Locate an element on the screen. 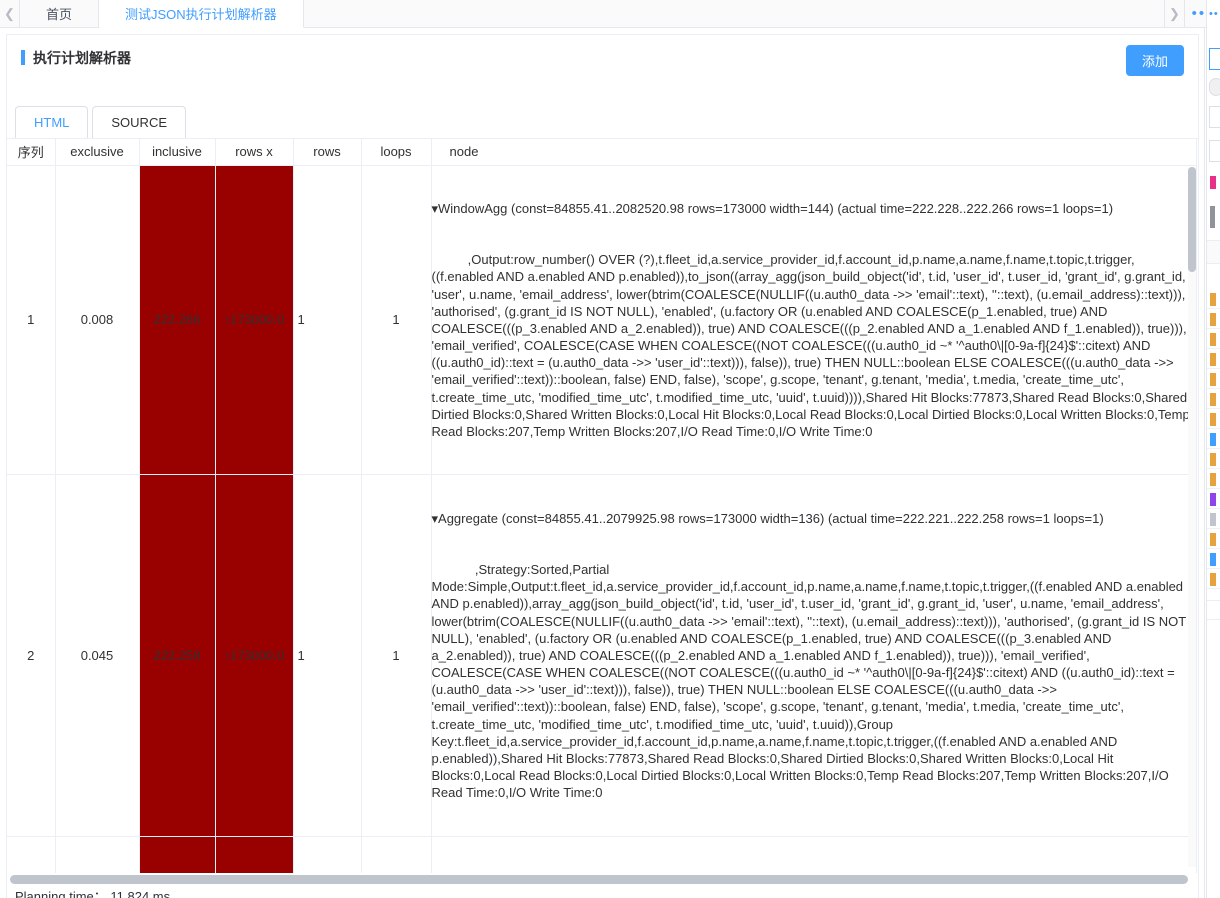 Image resolution: width=1220 pixels, height=898 pixels. card-header: 执行计划解析器 添加 is located at coordinates (602, 65).